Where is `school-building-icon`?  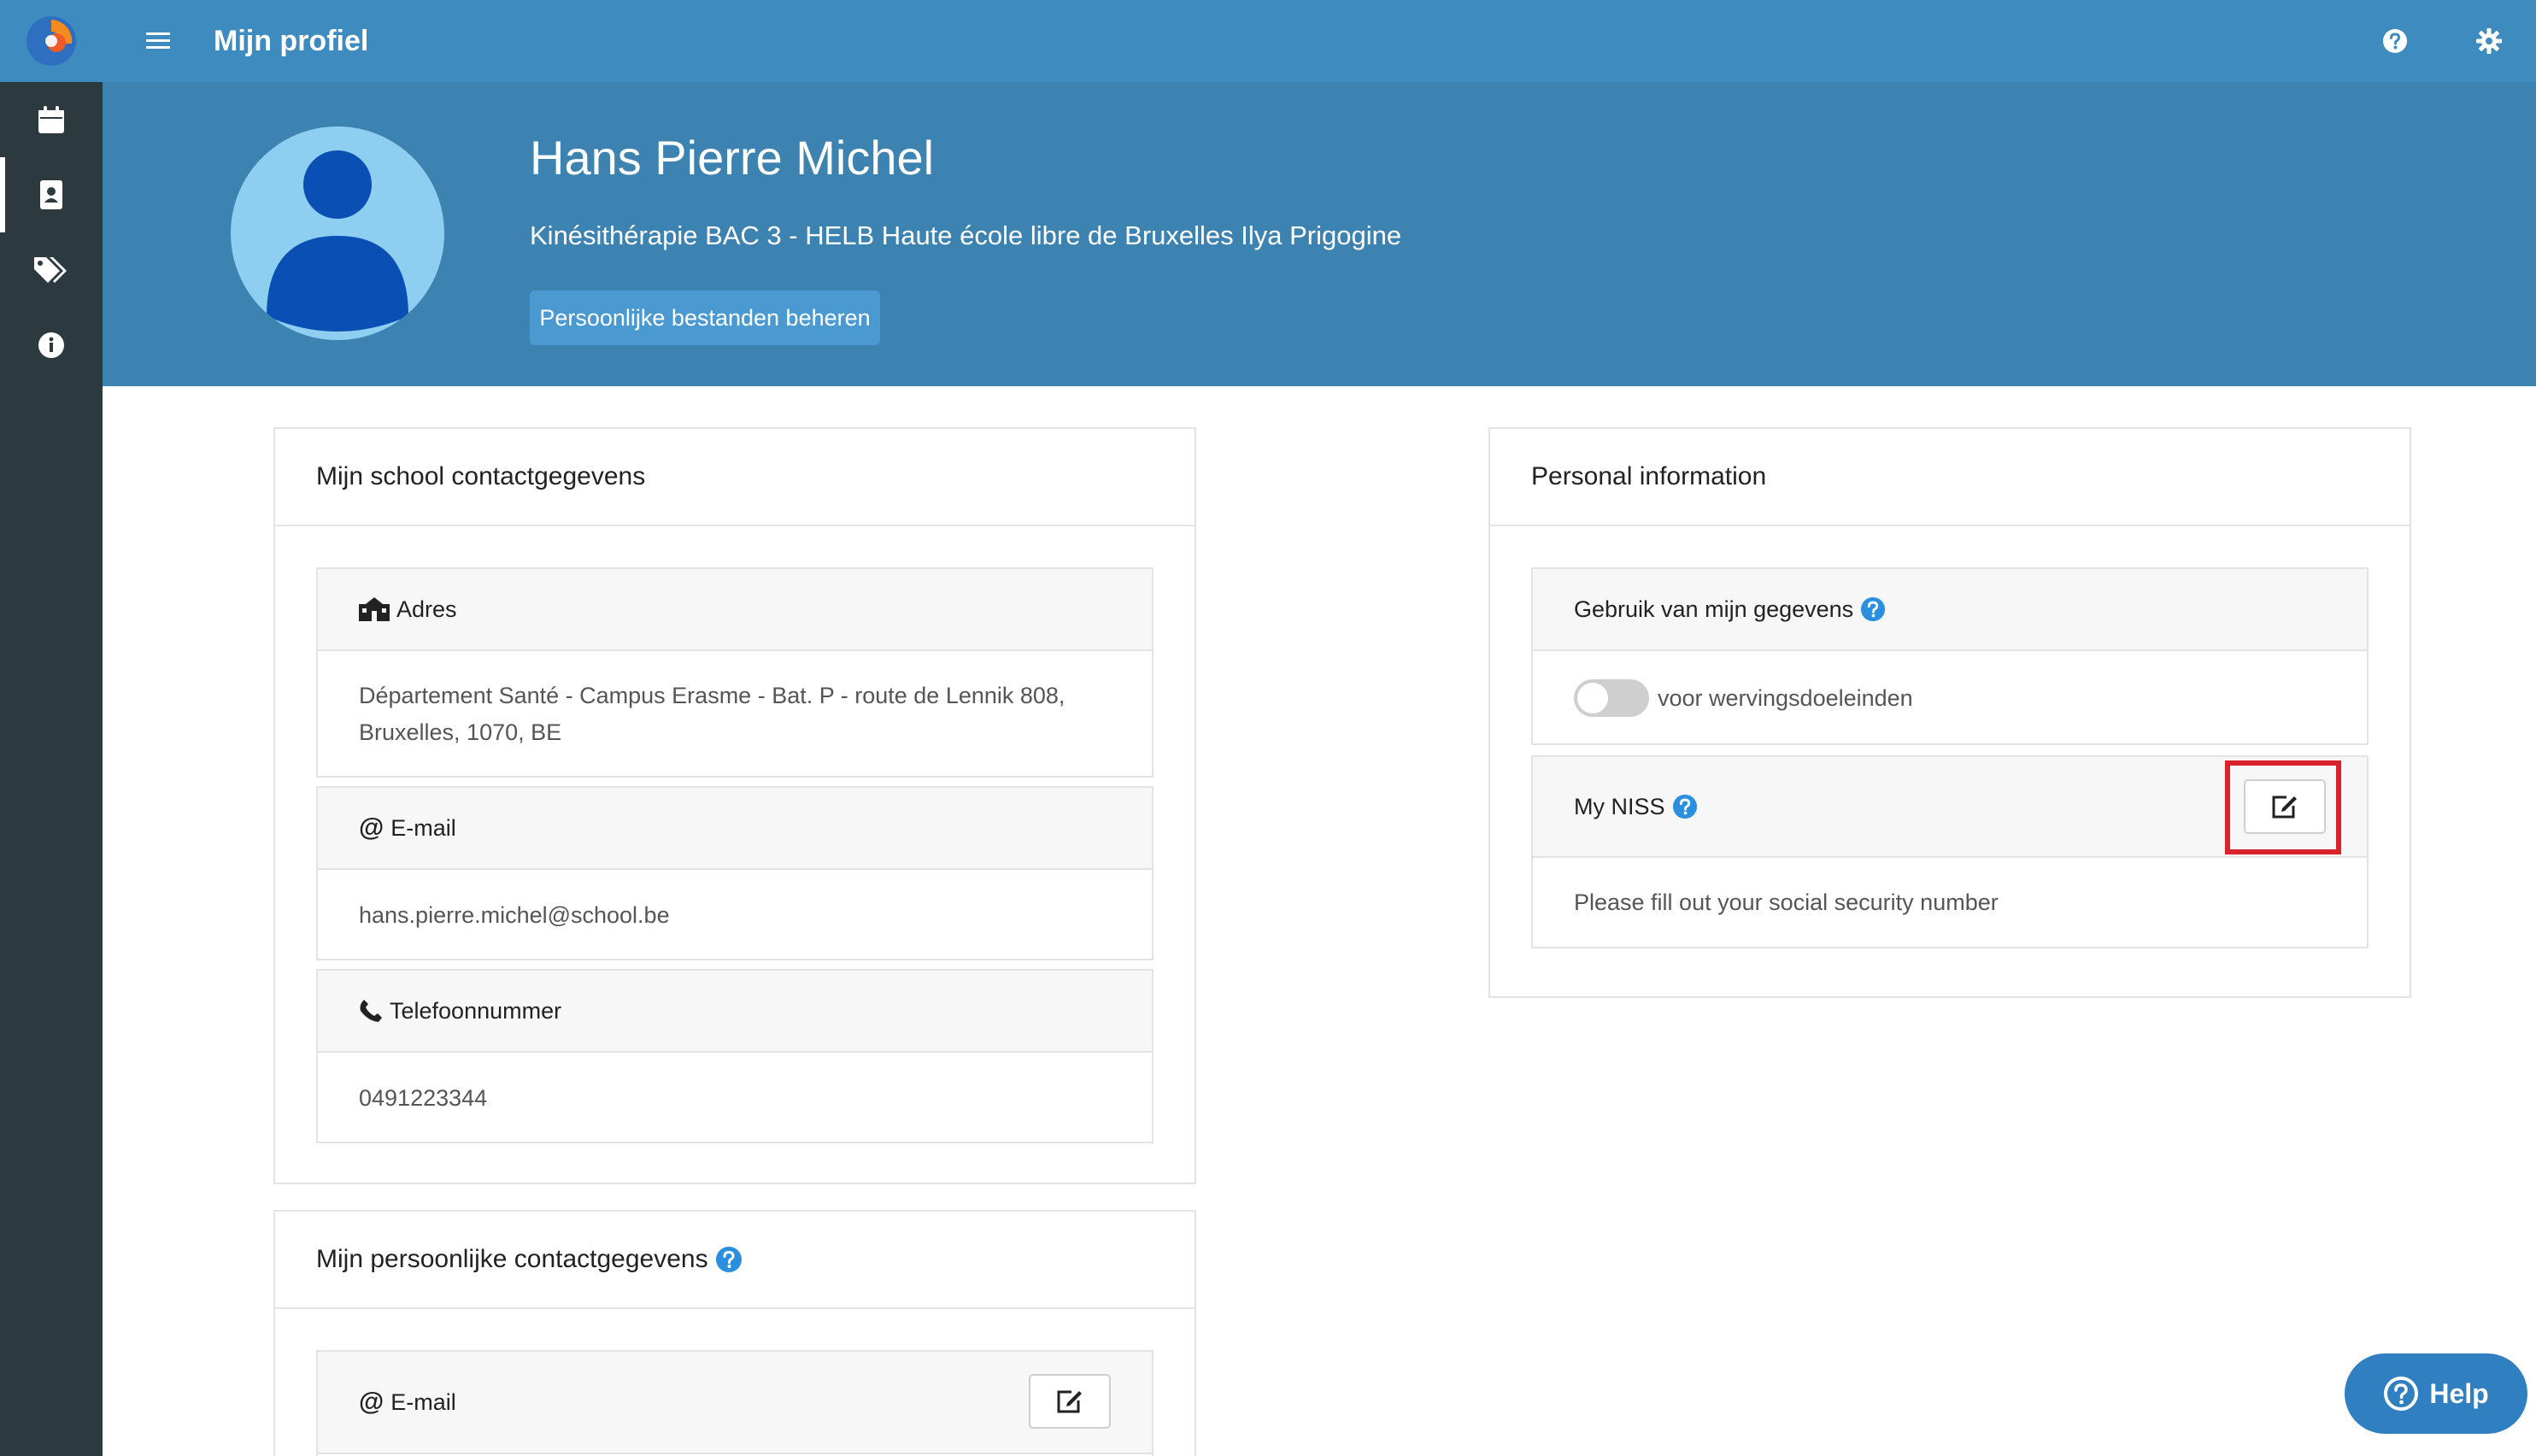 school-building-icon is located at coordinates (375, 609).